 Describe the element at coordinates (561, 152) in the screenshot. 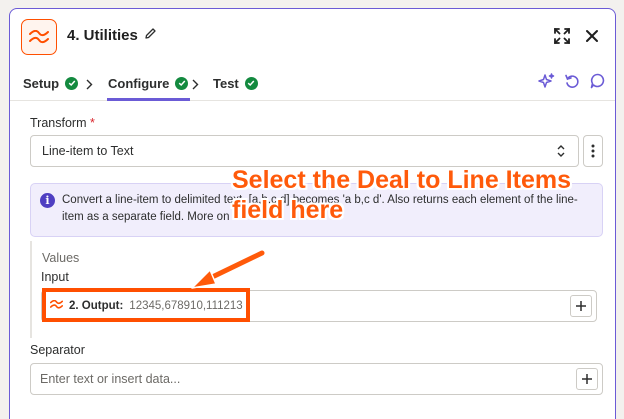

I see `chevron-up-down-icon` at that location.